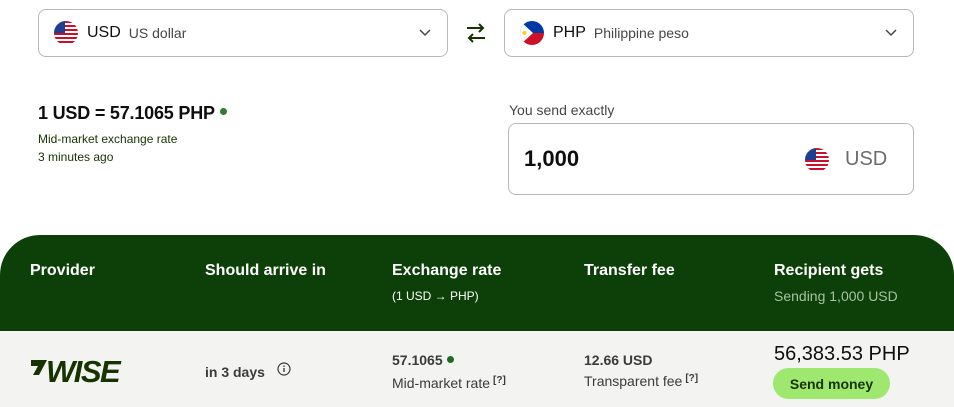 The height and width of the screenshot is (407, 954). I want to click on header-recipient-gets-sub: Sending 1,000 USD, so click(836, 296).